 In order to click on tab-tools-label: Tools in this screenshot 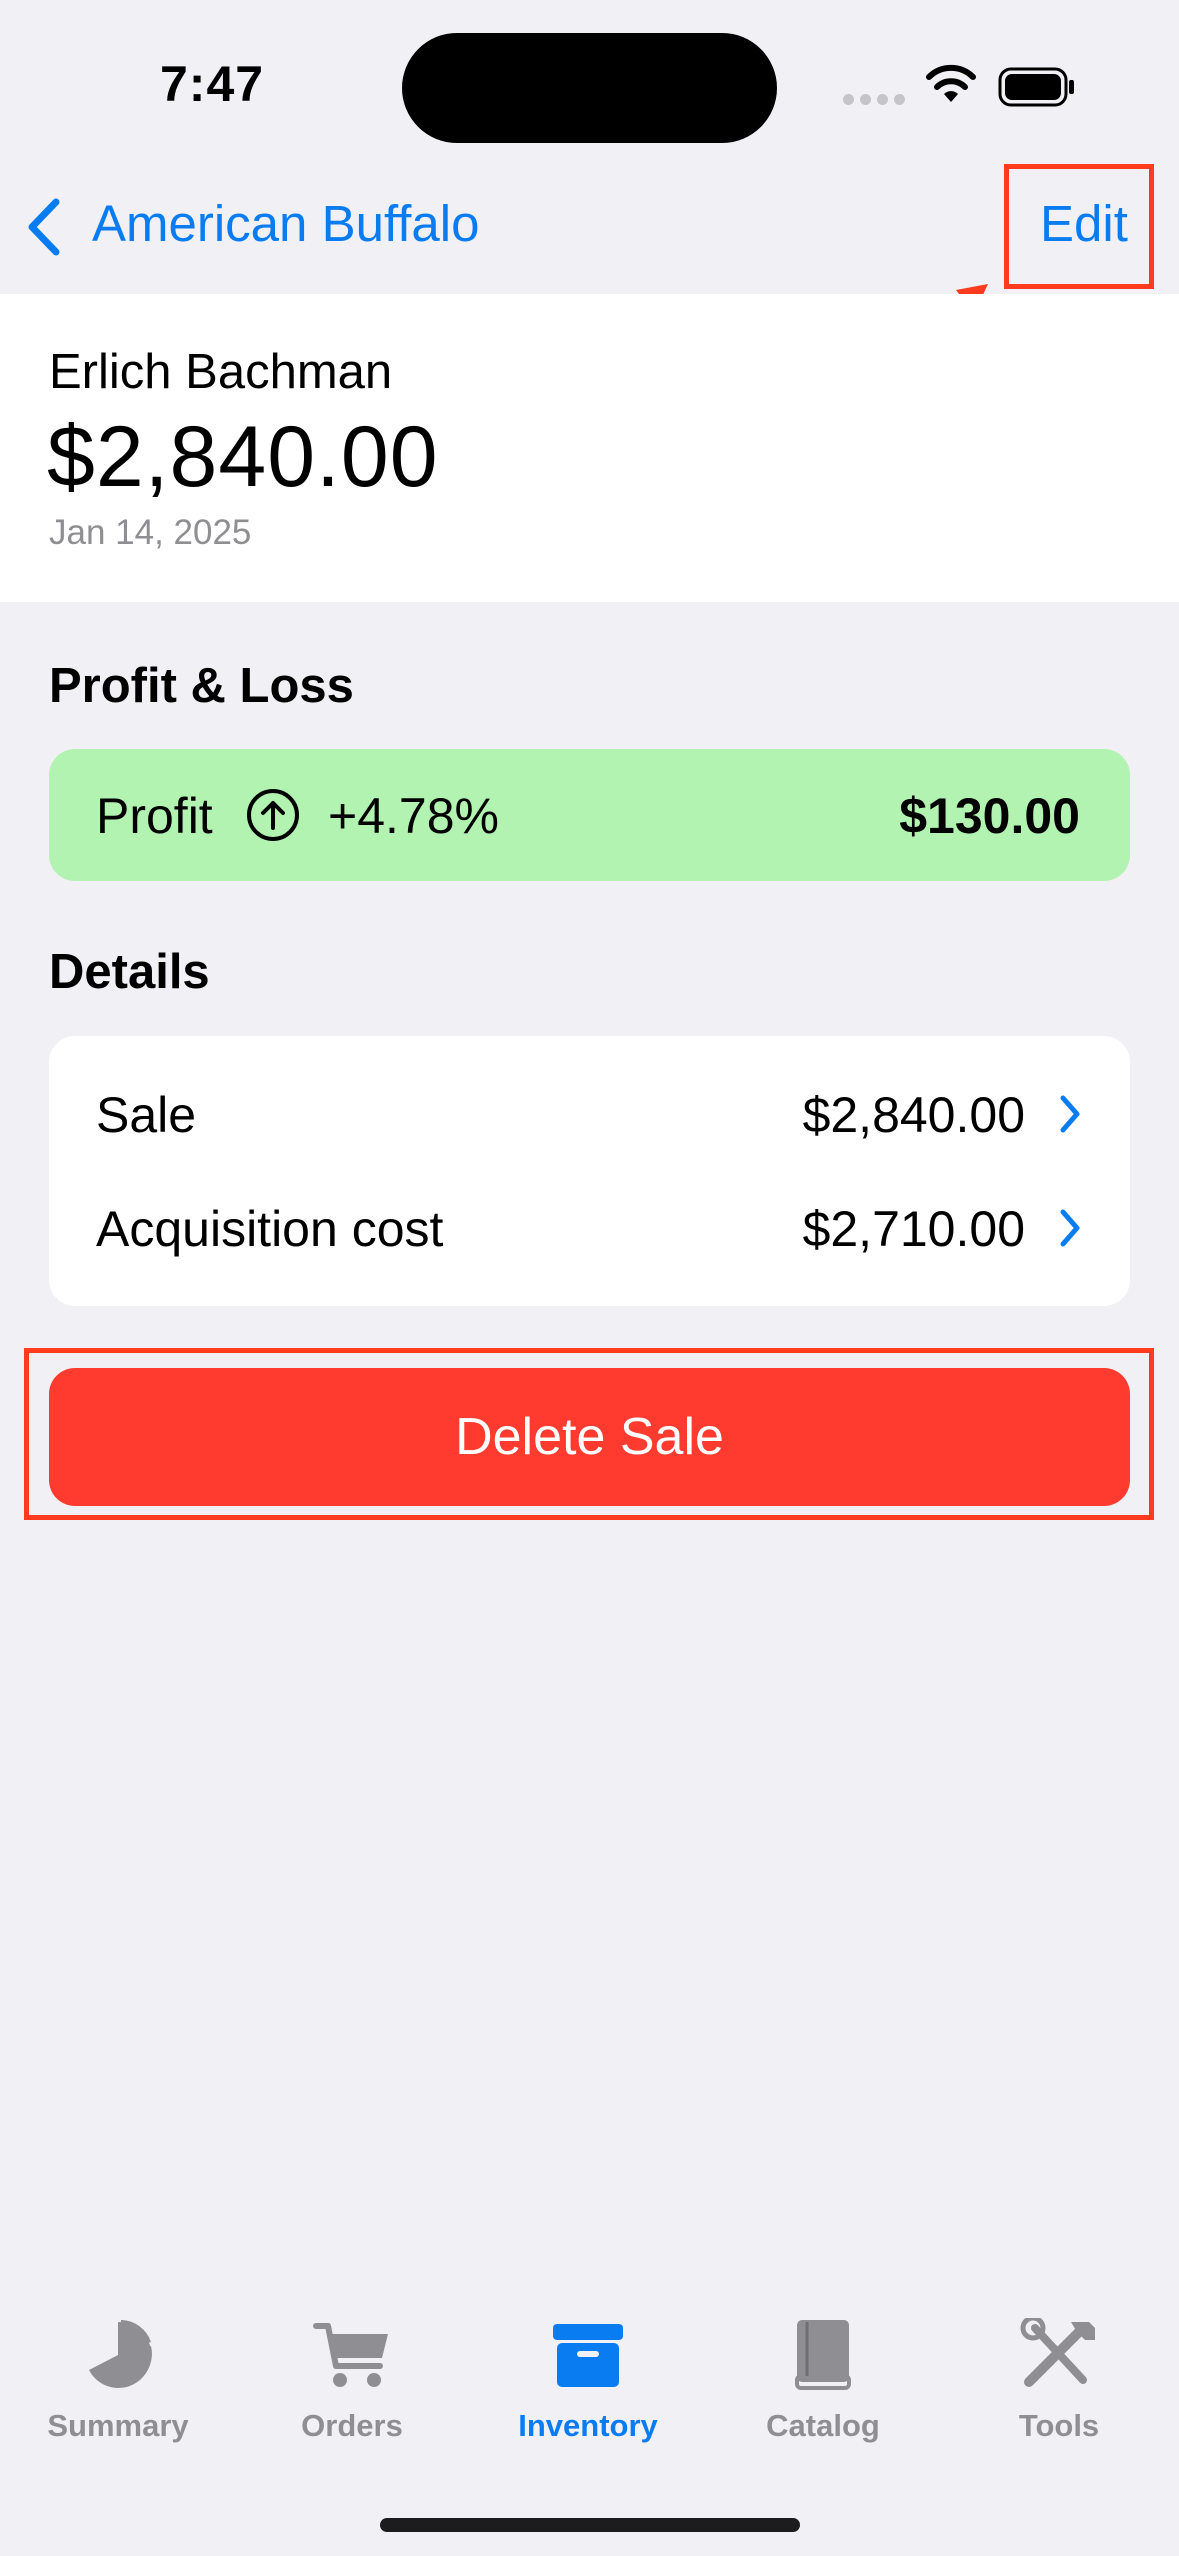, I will do `click(1059, 2425)`.